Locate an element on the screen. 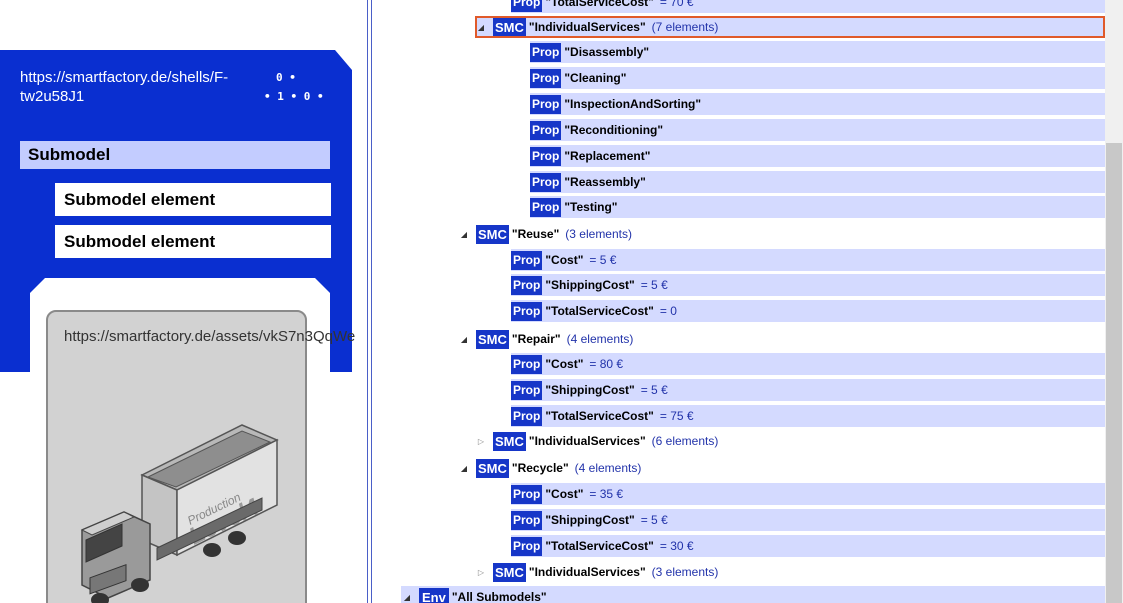 The image size is (1123, 603). tree-row: Prop "Replacement" is located at coordinates (817, 156).